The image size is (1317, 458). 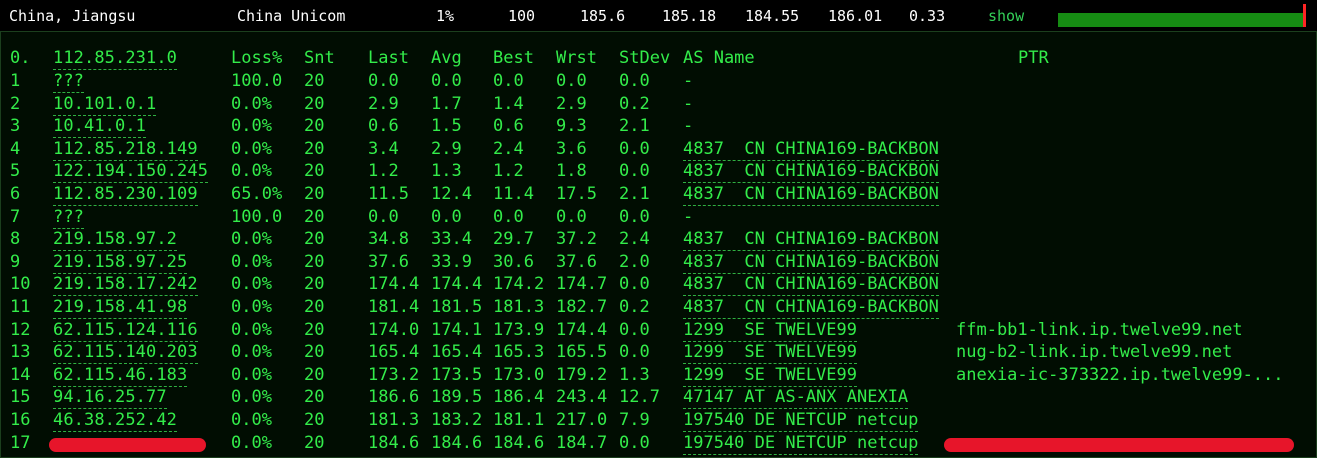 What do you see at coordinates (394, 442) in the screenshot?
I see `last-value: 184.6` at bounding box center [394, 442].